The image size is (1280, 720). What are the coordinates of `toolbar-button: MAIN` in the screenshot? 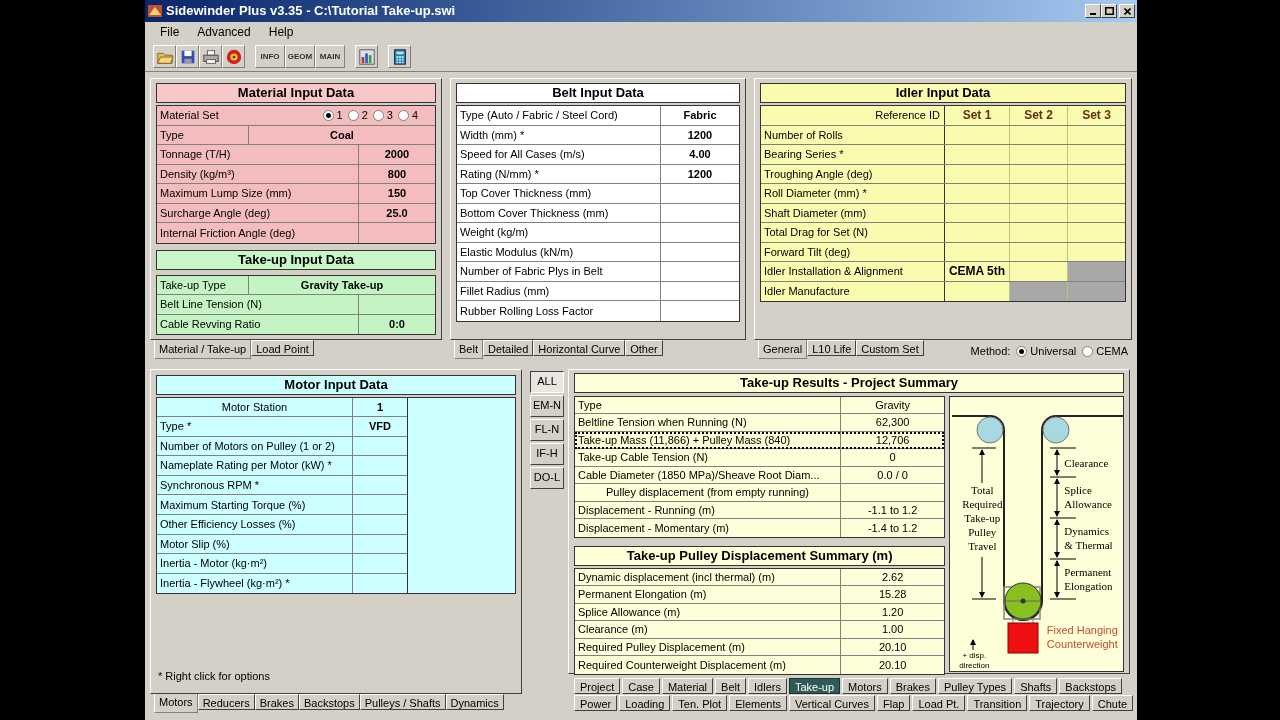 It's located at (330, 56).